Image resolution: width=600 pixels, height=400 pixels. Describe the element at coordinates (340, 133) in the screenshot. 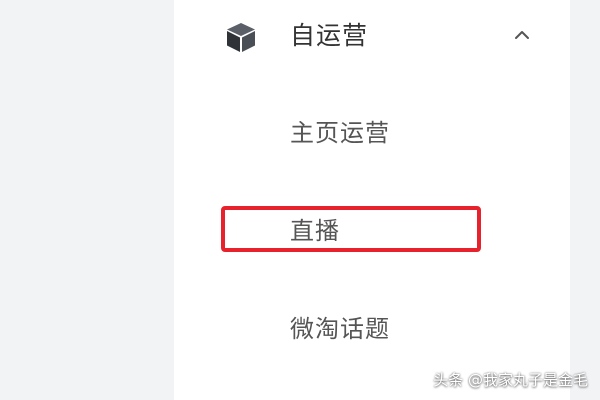

I see `menu-item-label: 主页运营` at that location.